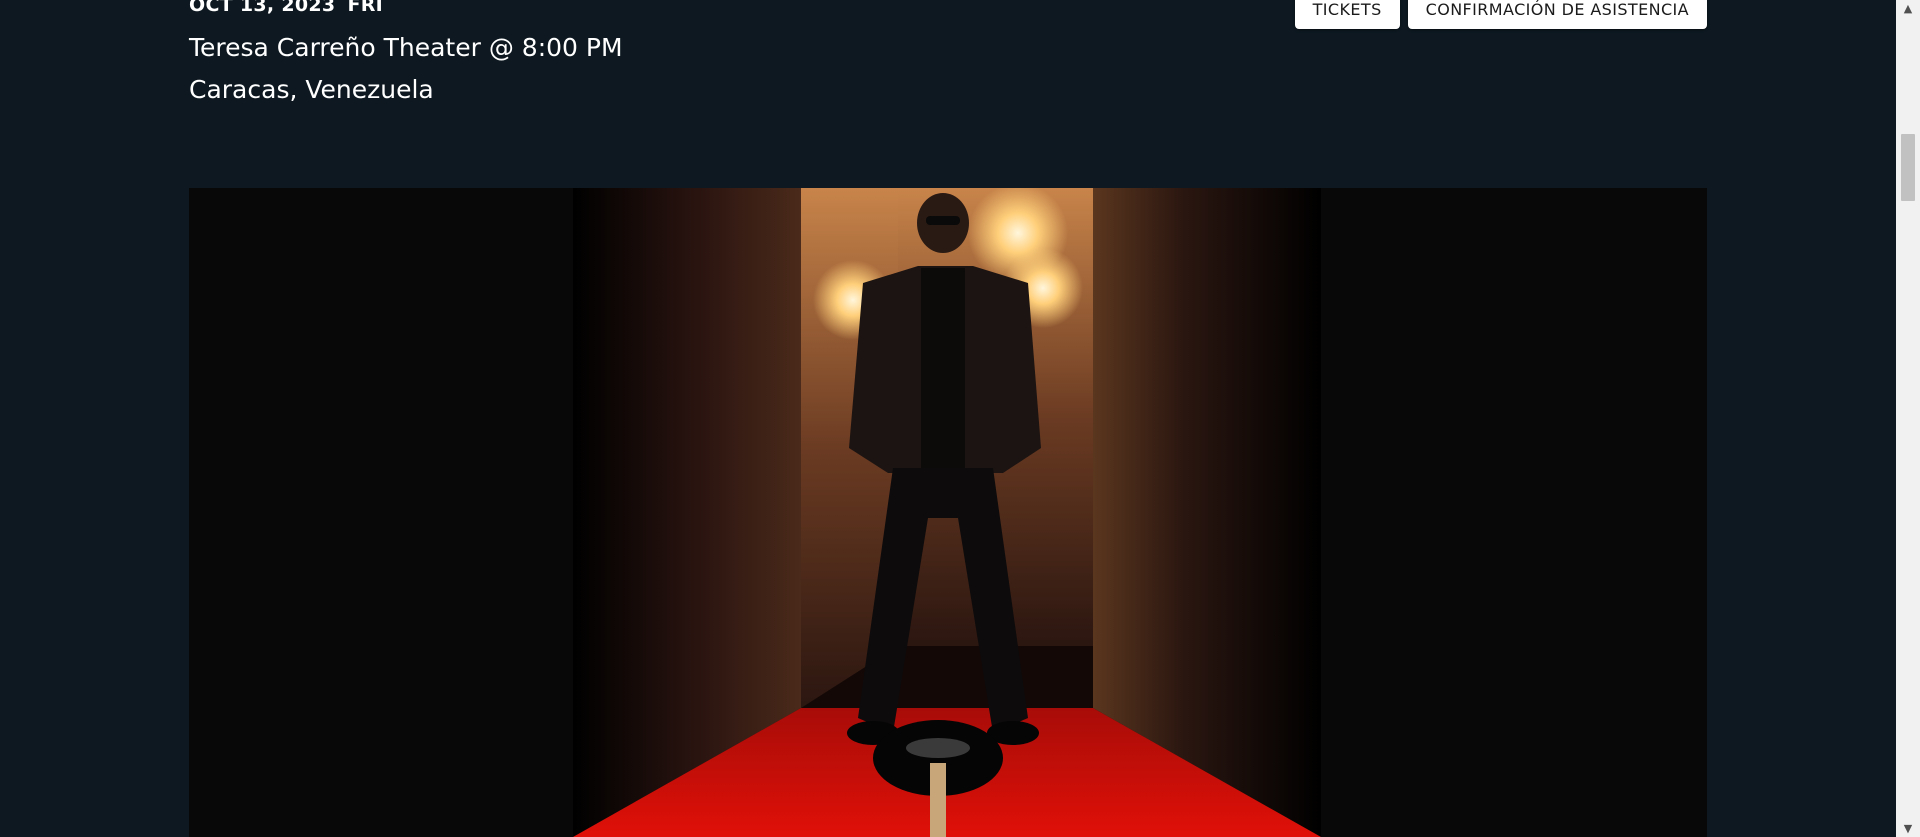 This screenshot has width=1920, height=837. What do you see at coordinates (406, 47) in the screenshot?
I see `event-venue: Teresa Carreño Theater @ 8:00 PM` at bounding box center [406, 47].